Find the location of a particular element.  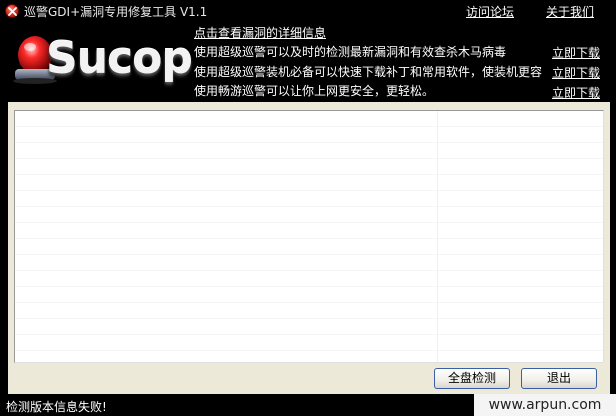

title-bar: 巡警GDI+漏洞专用修复工具 V1.1 访问论坛 关于我们 is located at coordinates (308, 11).